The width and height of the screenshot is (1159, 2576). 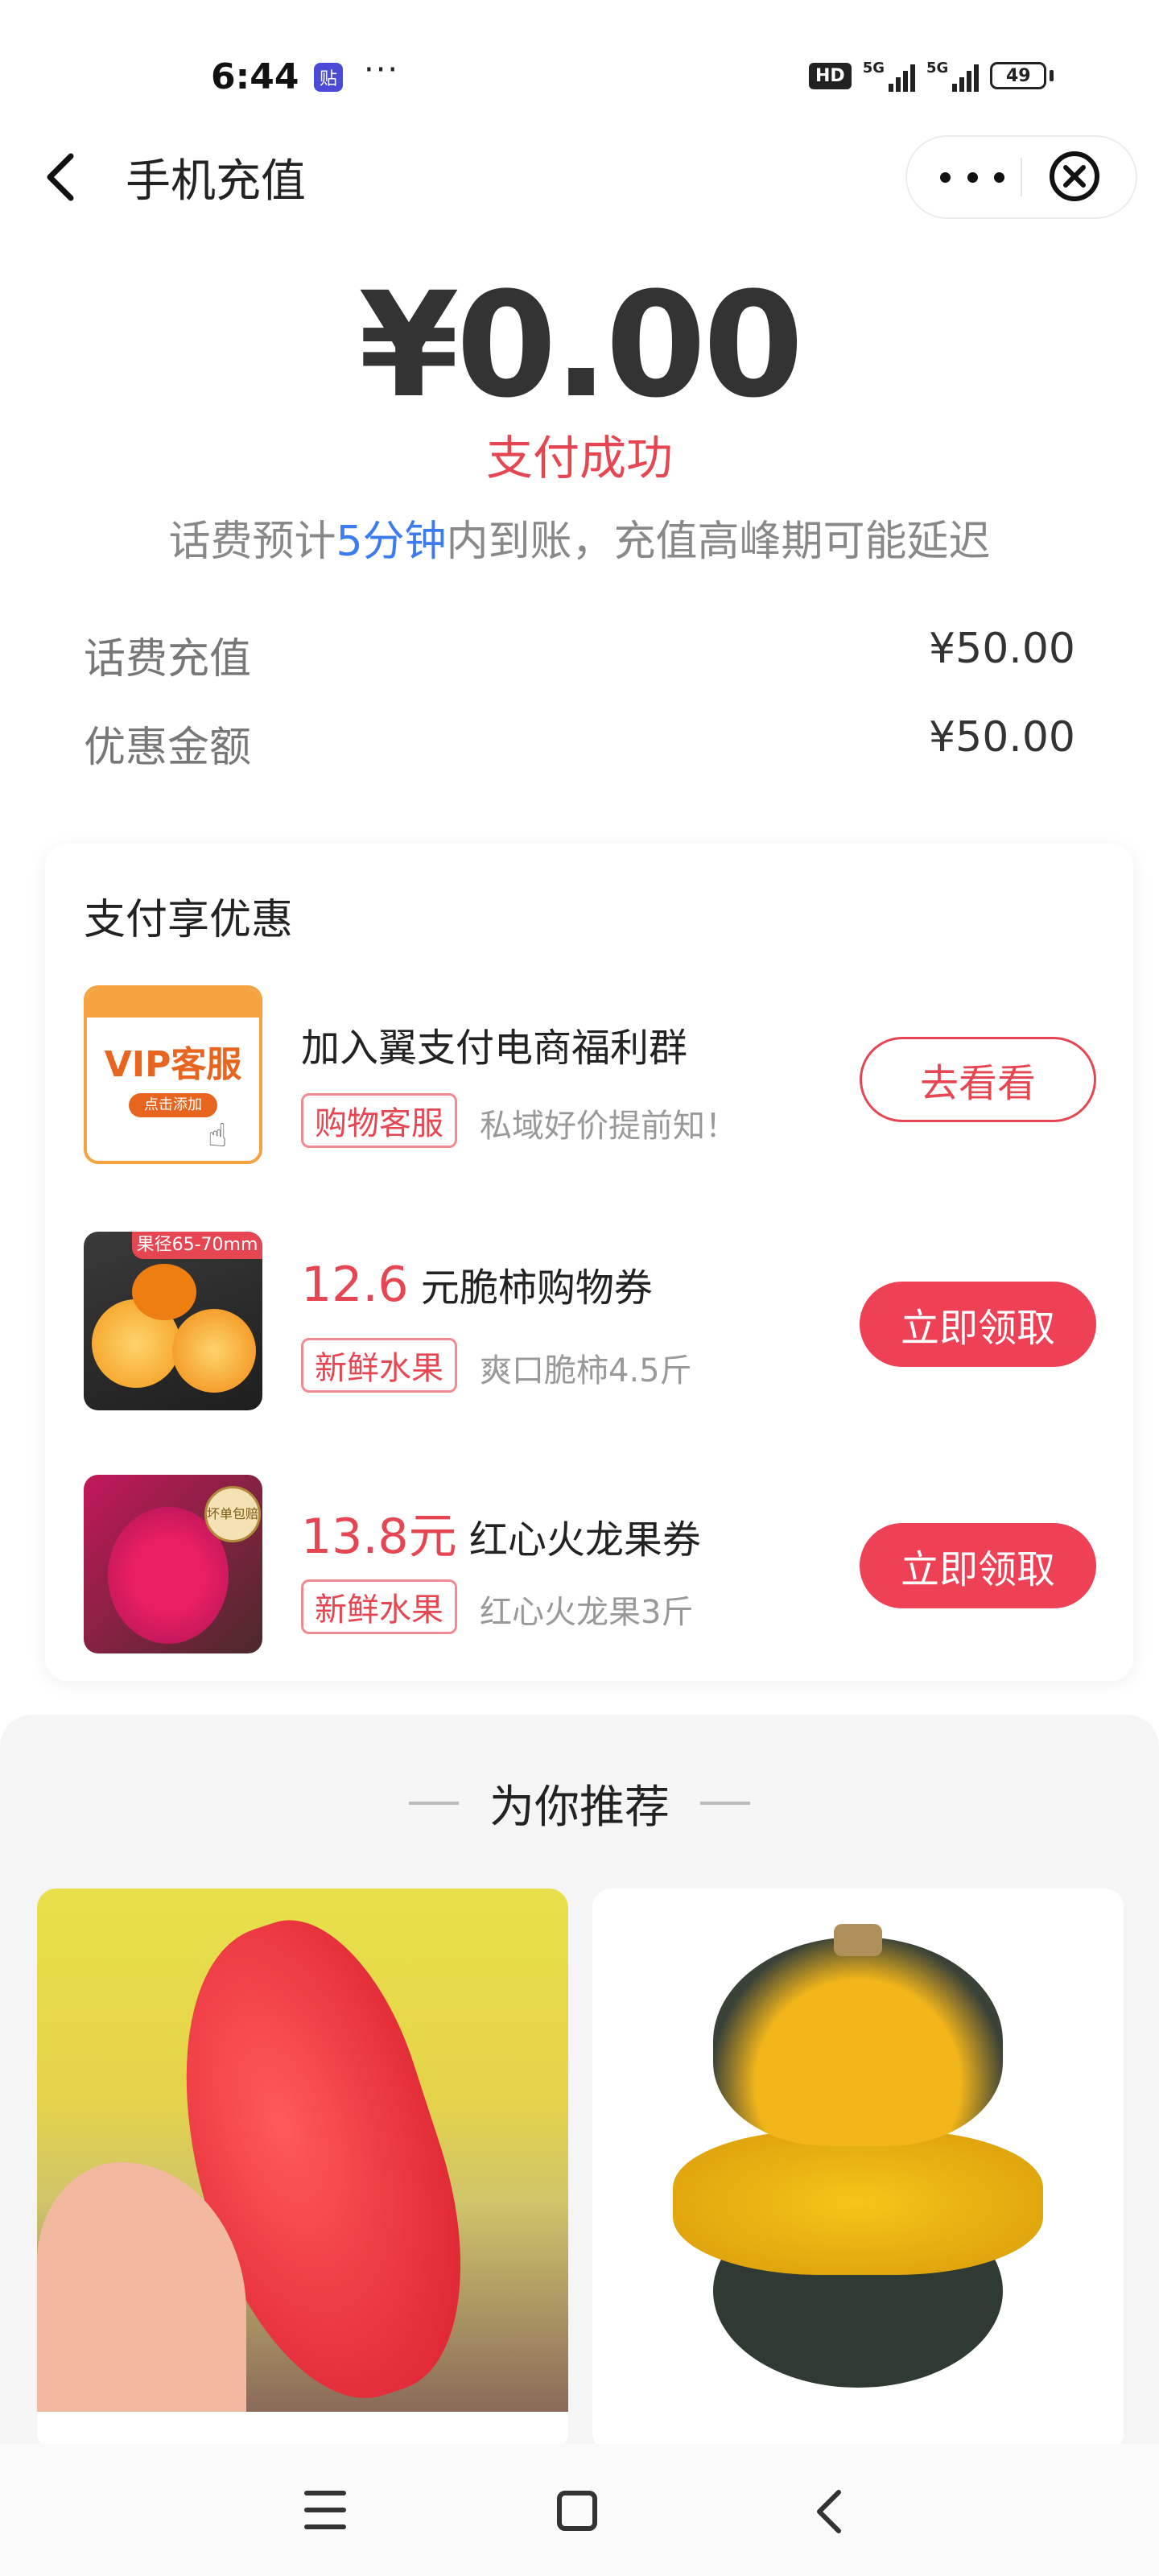 I want to click on persimmon-thumb-text: 果径65-70mm, so click(x=197, y=1245).